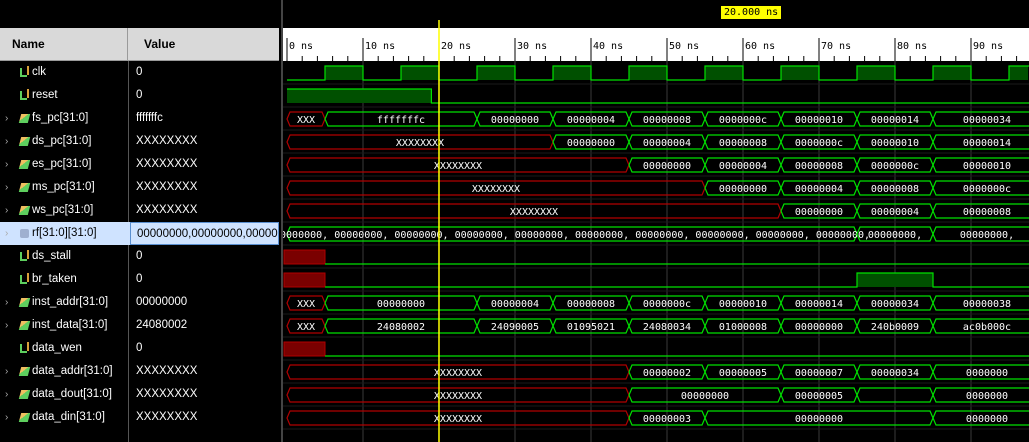 This screenshot has height=442, width=1029. What do you see at coordinates (139, 348) in the screenshot?
I see `signal-row: data_wen 0` at bounding box center [139, 348].